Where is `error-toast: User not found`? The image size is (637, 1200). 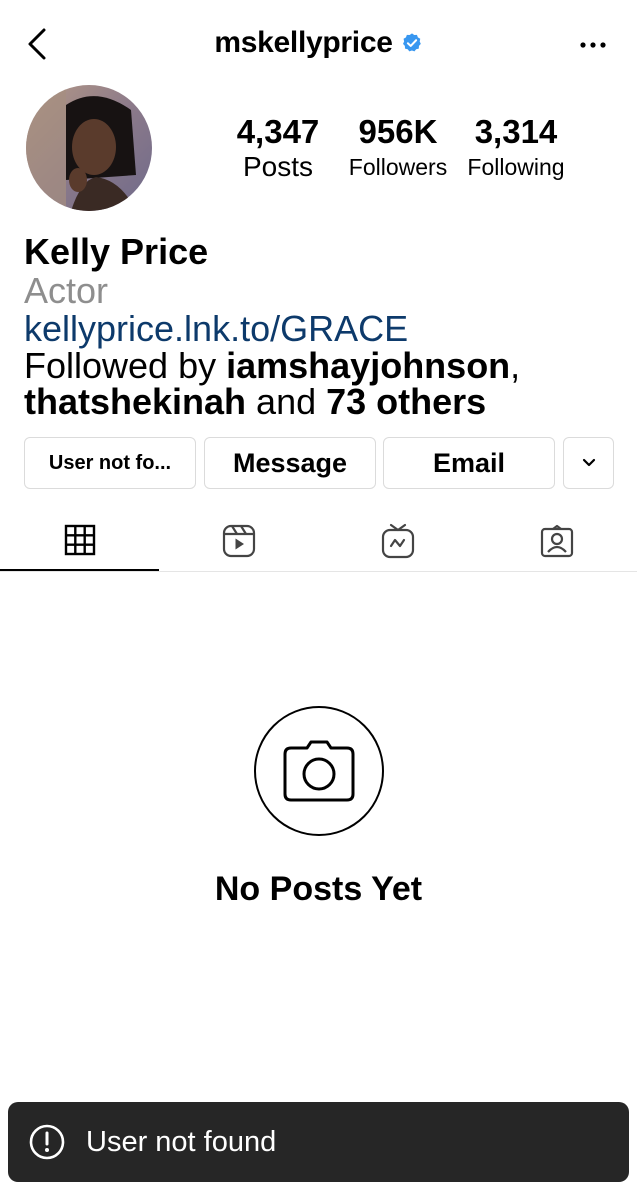 error-toast: User not found is located at coordinates (318, 1142).